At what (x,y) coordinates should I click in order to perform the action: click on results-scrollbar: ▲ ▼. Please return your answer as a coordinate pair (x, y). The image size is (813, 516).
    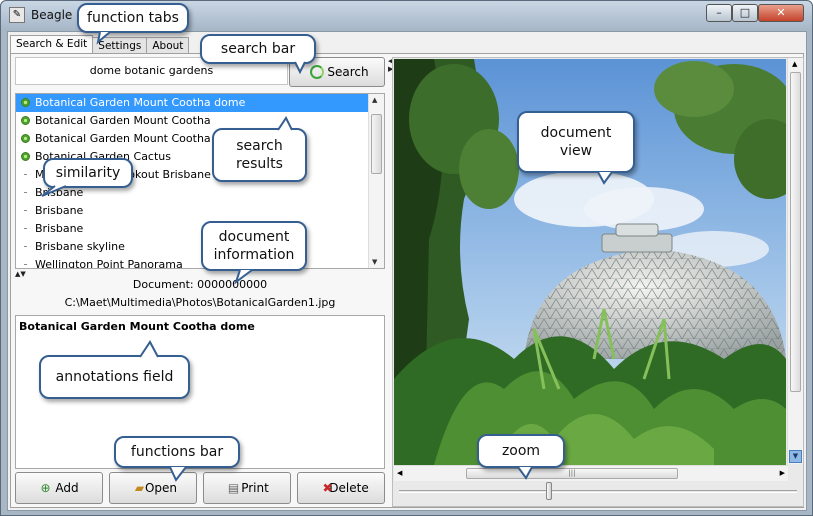
    Looking at the image, I should click on (376, 181).